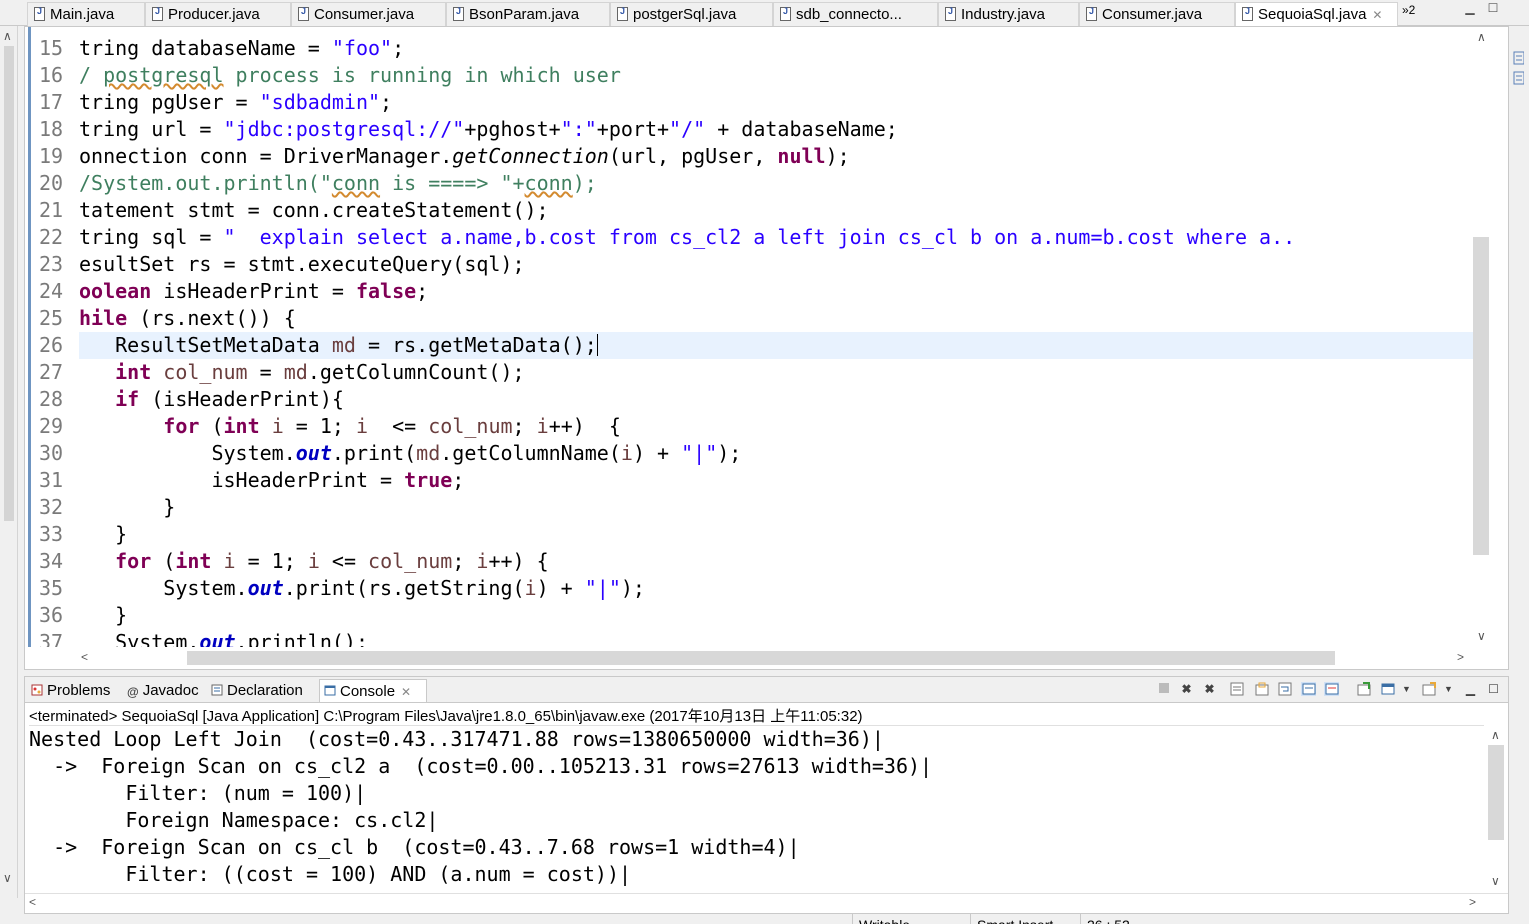 This screenshot has width=1529, height=924. I want to click on code-line: 23 esultSet rs = stmt.executeQuery(sql);, so click(752, 264).